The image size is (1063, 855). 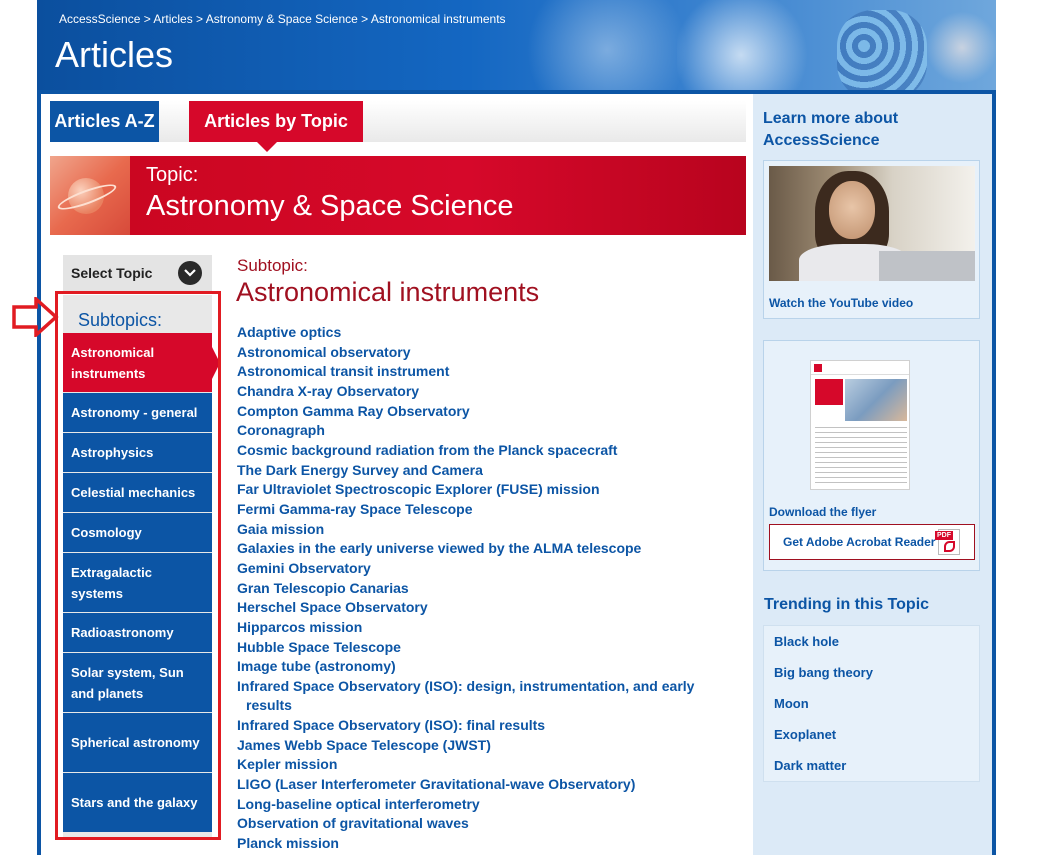 I want to click on get-acrobat-button: Get Adobe Acrobat Reader PDF, so click(x=872, y=542).